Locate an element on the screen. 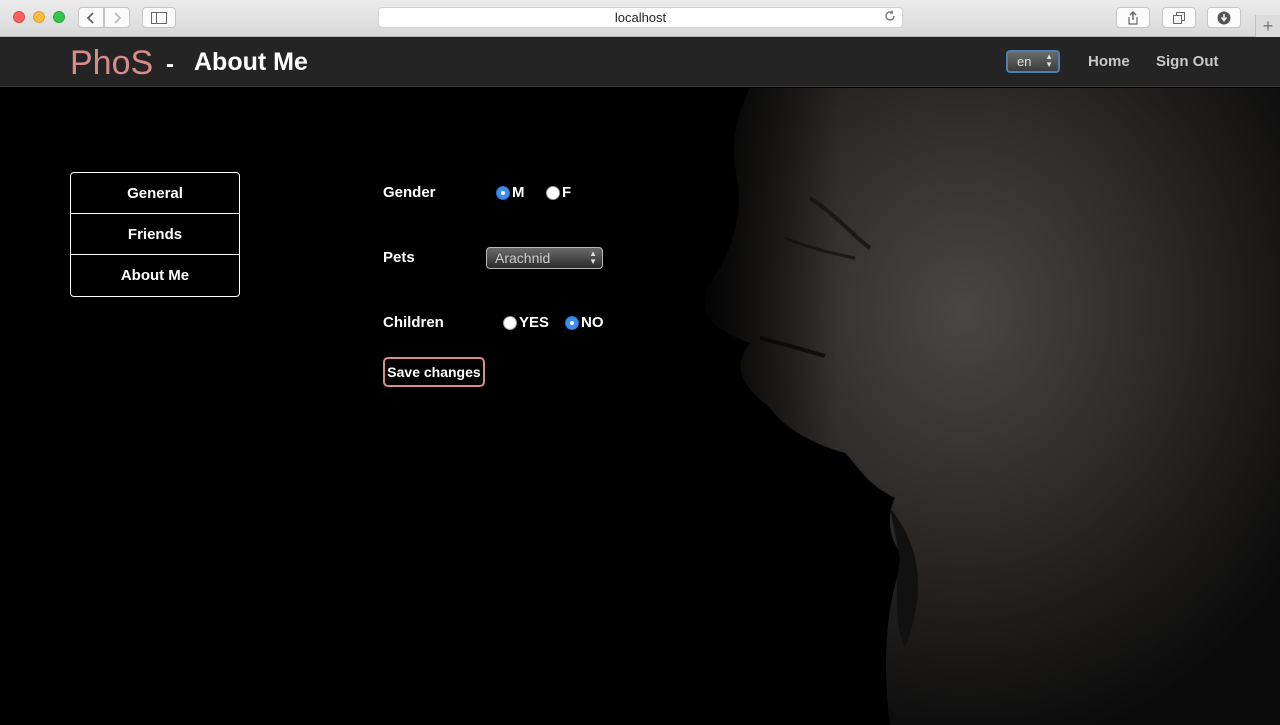  sidebar-item-general: General is located at coordinates (155, 193).